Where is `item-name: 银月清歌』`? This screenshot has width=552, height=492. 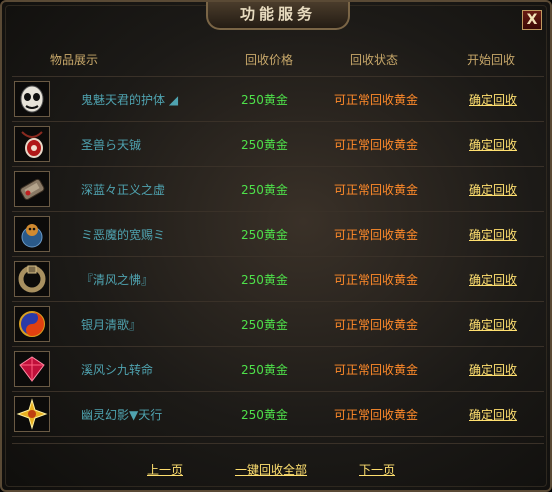
item-name: 银月清歌』 is located at coordinates (111, 325).